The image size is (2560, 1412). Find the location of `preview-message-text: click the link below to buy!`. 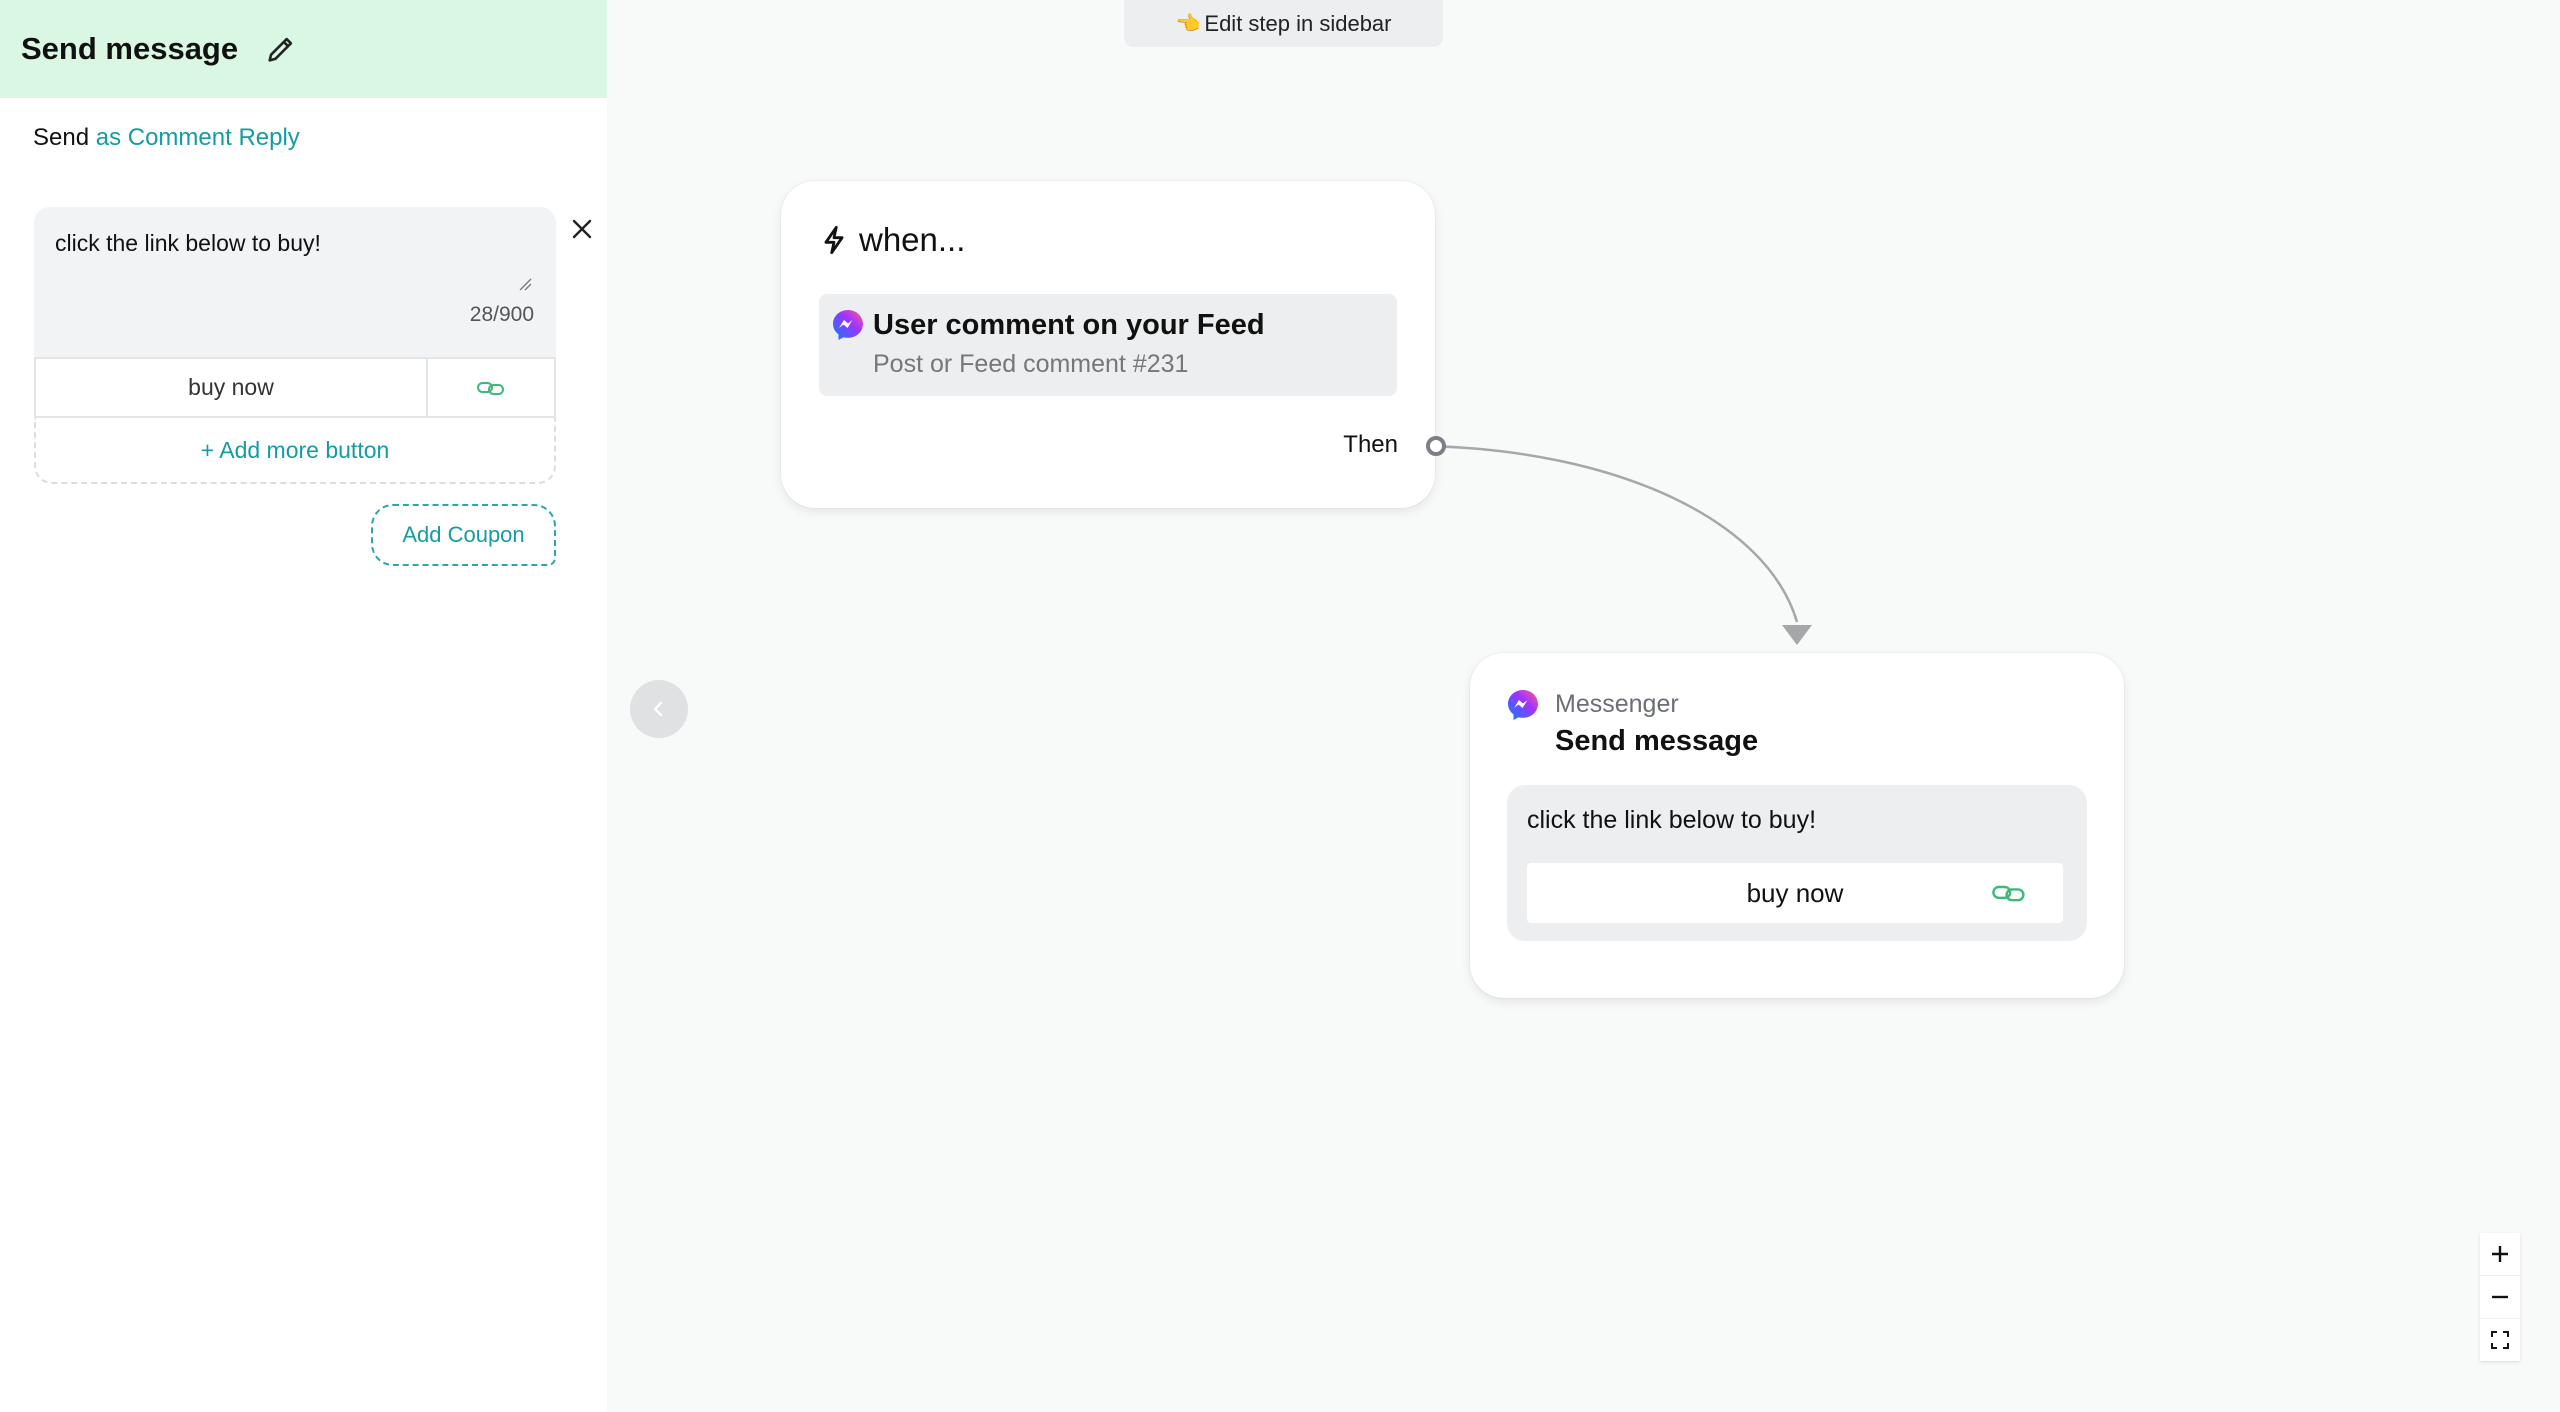

preview-message-text: click the link below to buy! is located at coordinates (1672, 820).